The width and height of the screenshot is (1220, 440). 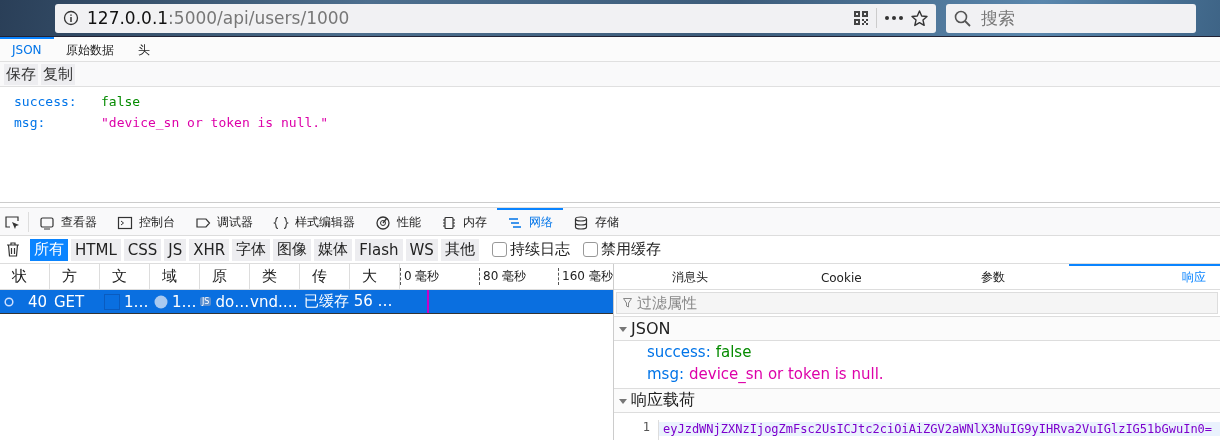 I want to click on detail-tab: Cookie, so click(x=841, y=276).